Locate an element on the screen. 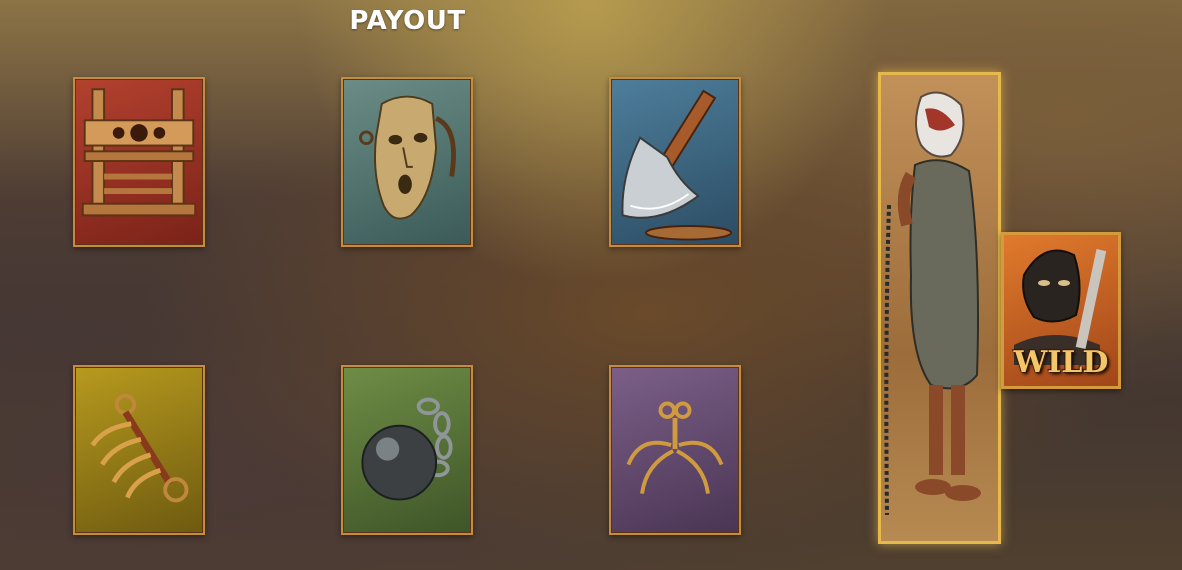 This screenshot has height=570, width=1182. iron-claw-icon is located at coordinates (139, 448).